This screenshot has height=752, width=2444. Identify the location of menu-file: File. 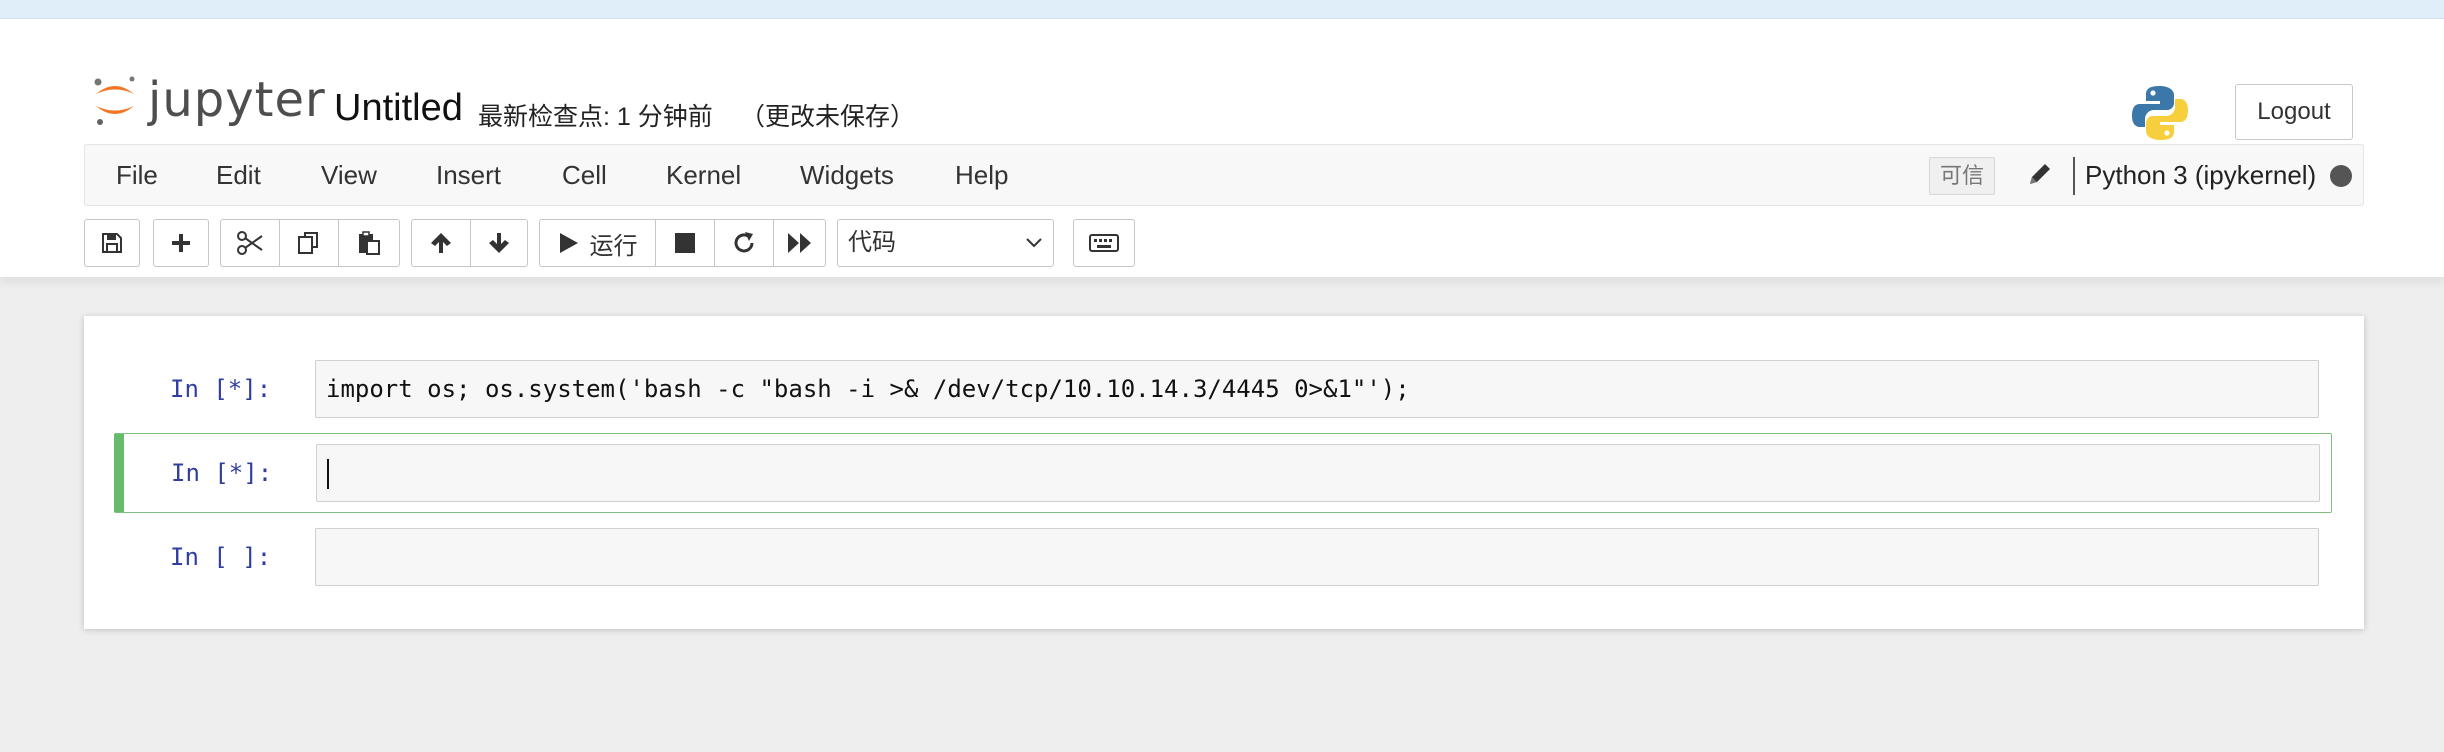
(137, 175).